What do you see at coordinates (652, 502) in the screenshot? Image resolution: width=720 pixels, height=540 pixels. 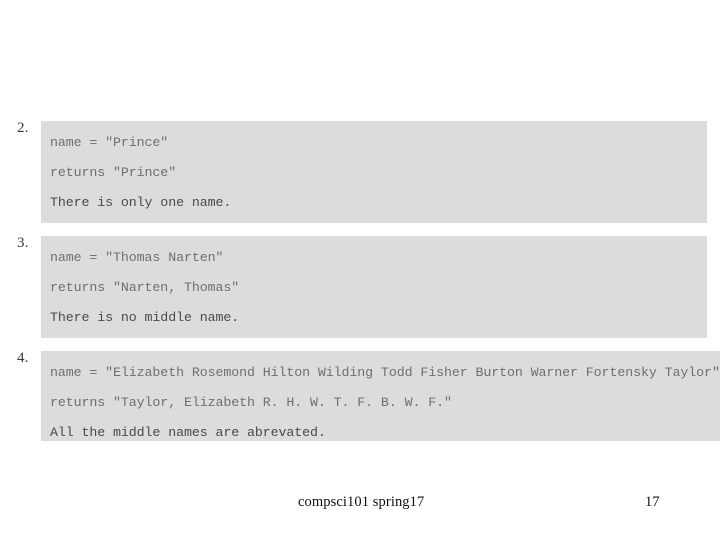 I see `footer-page-number: 17` at bounding box center [652, 502].